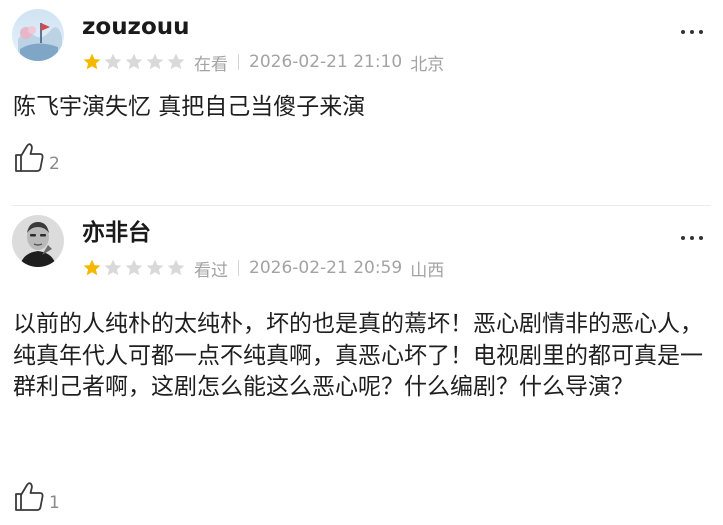 This screenshot has height=525, width=723. What do you see at coordinates (326, 62) in the screenshot?
I see `timestamp: 2026-02-21 21:10` at bounding box center [326, 62].